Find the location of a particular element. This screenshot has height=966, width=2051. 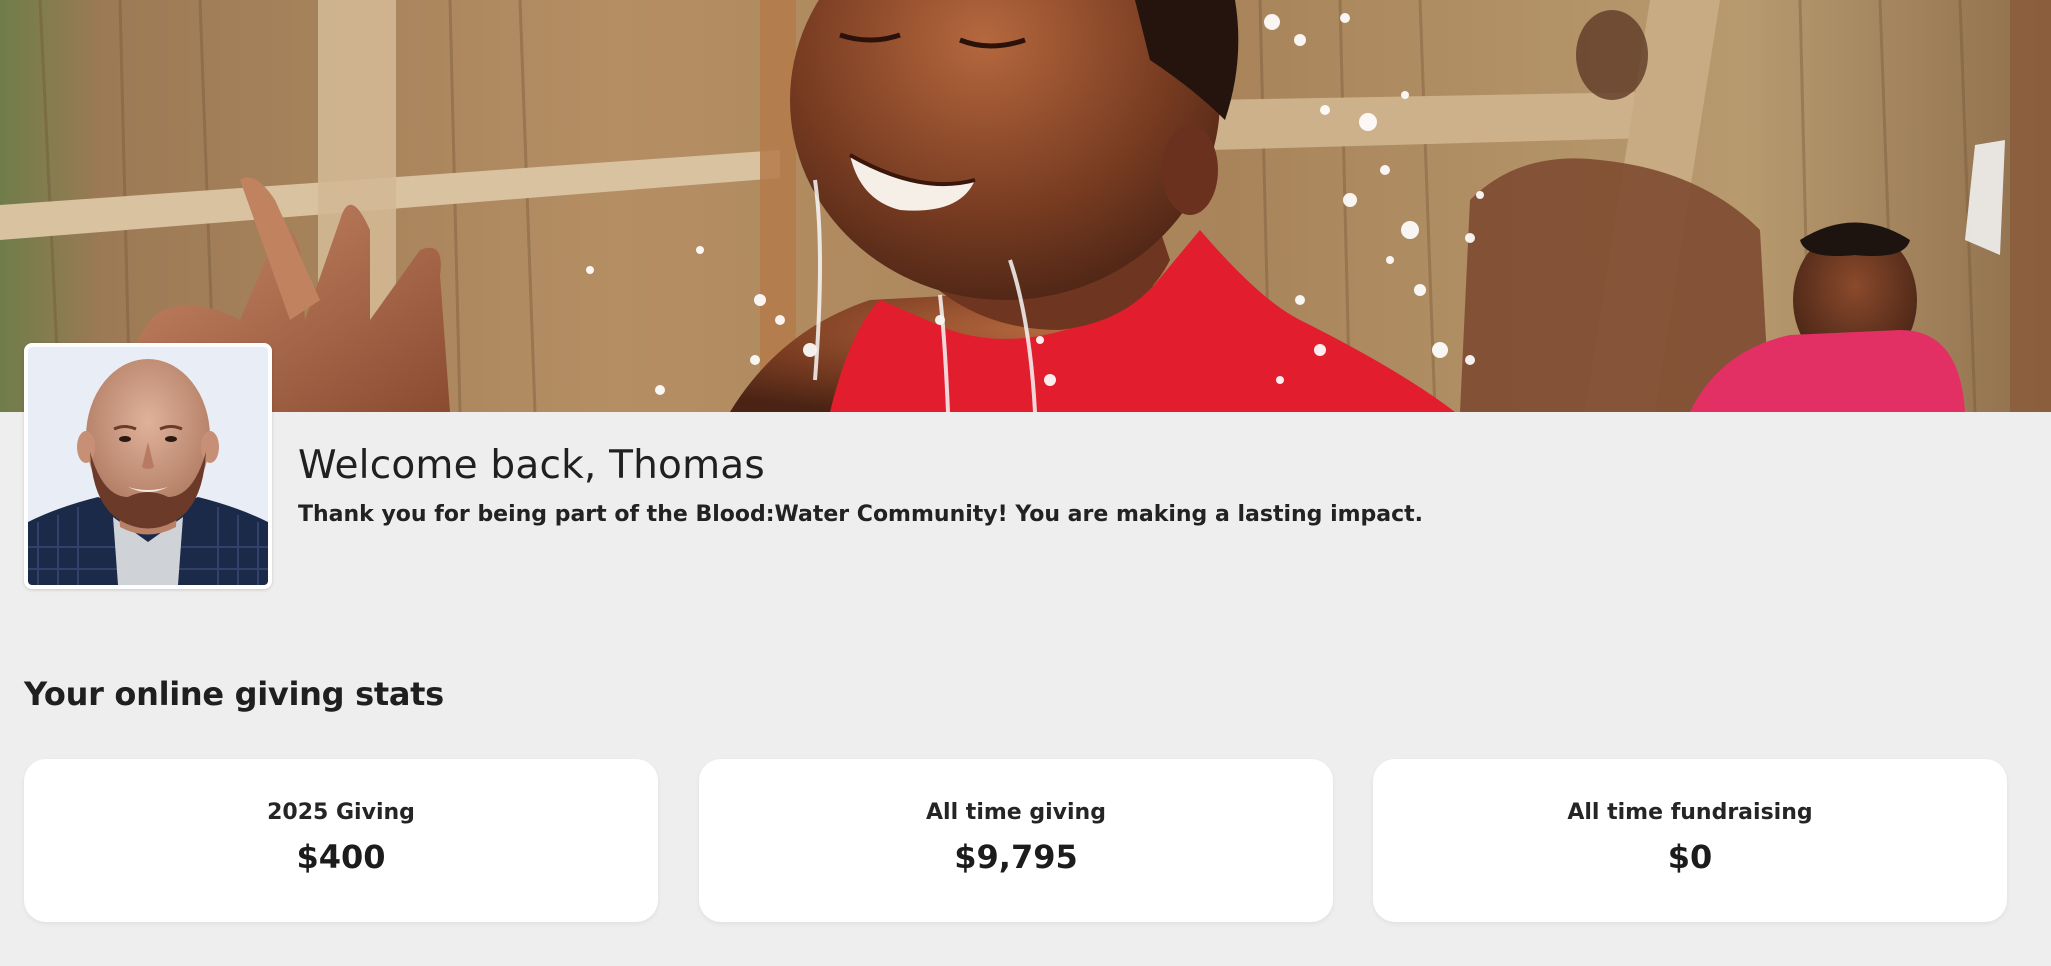

stat-label: All time giving is located at coordinates (1016, 812).